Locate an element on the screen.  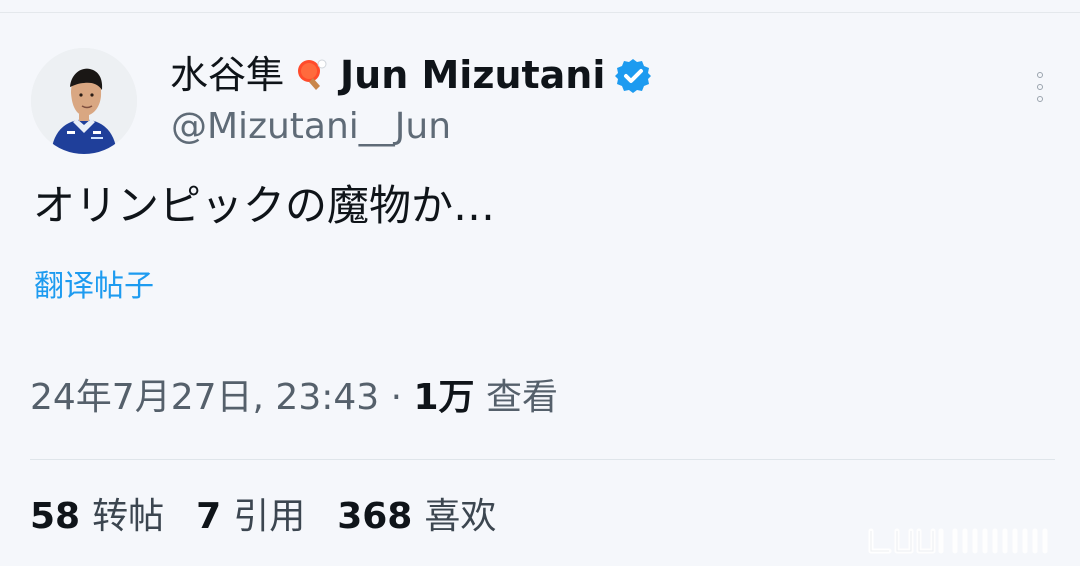
stats-divider is located at coordinates (542, 459).